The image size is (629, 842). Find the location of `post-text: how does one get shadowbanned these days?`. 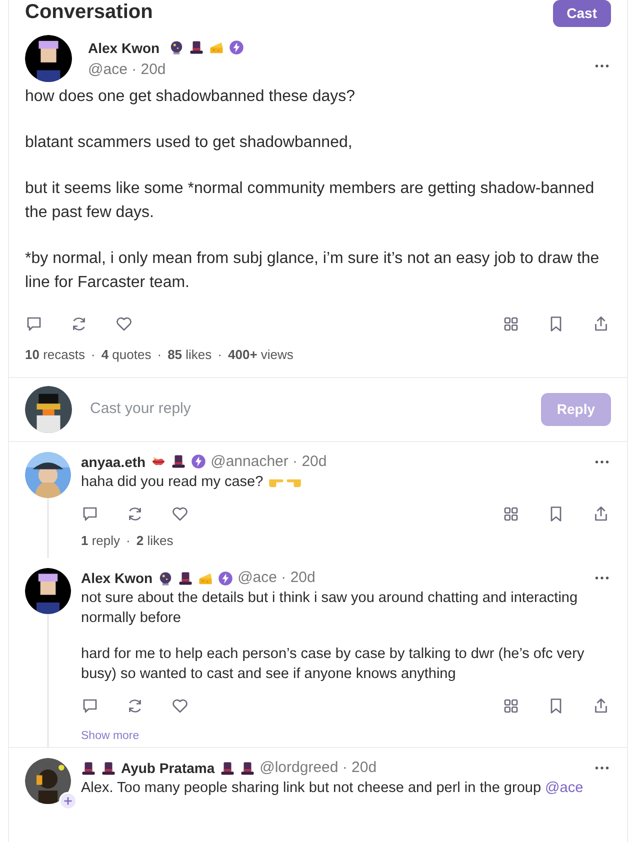

post-text: how does one get shadowbanned these days? is located at coordinates (190, 97).